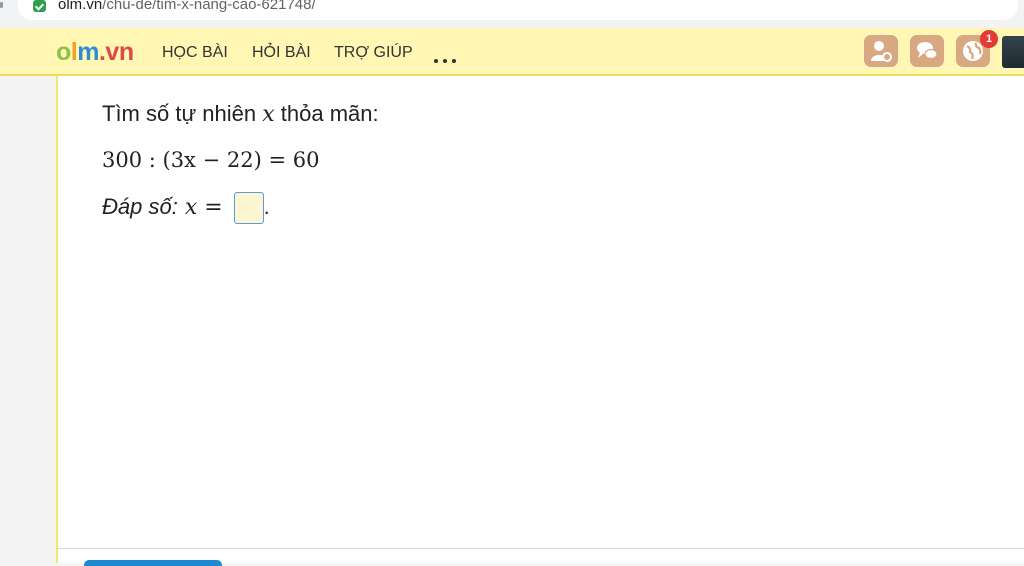 The width and height of the screenshot is (1024, 566). I want to click on problem-prompt: Tìm số tự nhiên x thỏa mãn:, so click(240, 114).